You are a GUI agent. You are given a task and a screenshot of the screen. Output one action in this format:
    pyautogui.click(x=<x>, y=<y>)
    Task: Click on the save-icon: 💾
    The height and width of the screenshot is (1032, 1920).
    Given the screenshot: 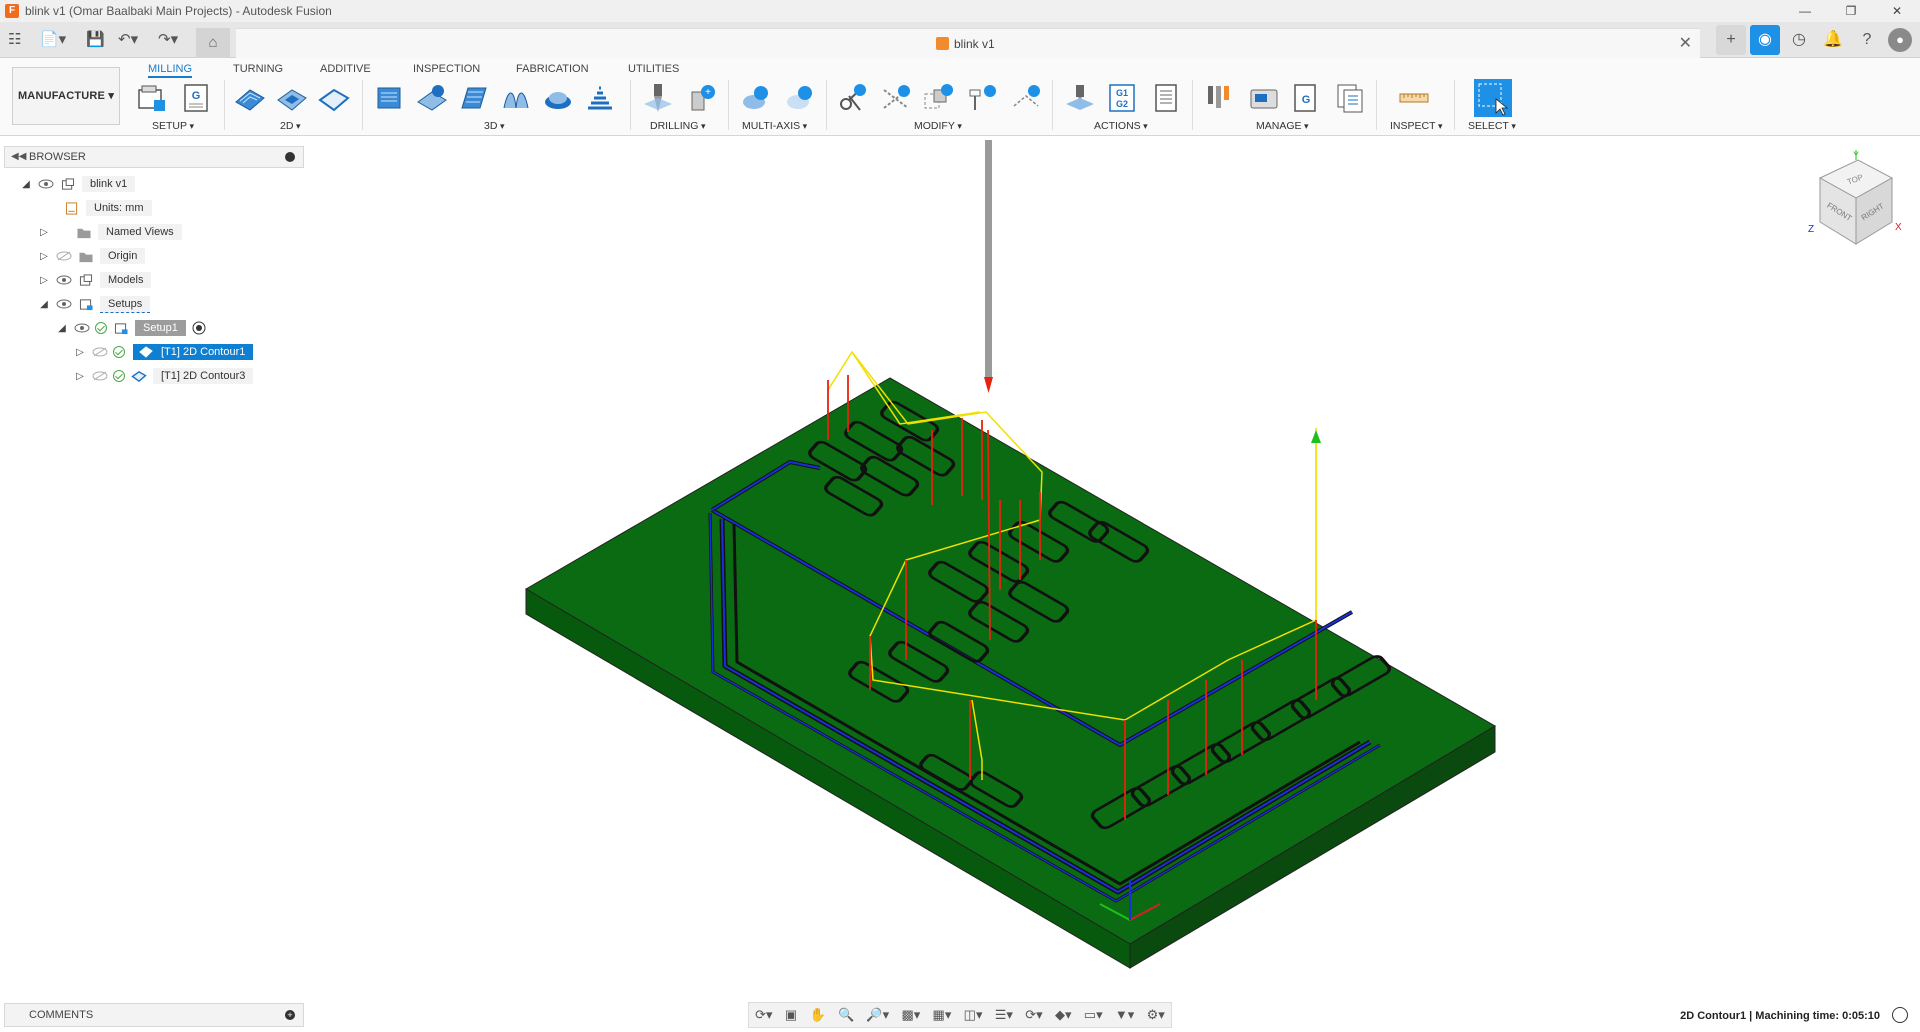 What is the action you would take?
    pyautogui.click(x=95, y=40)
    